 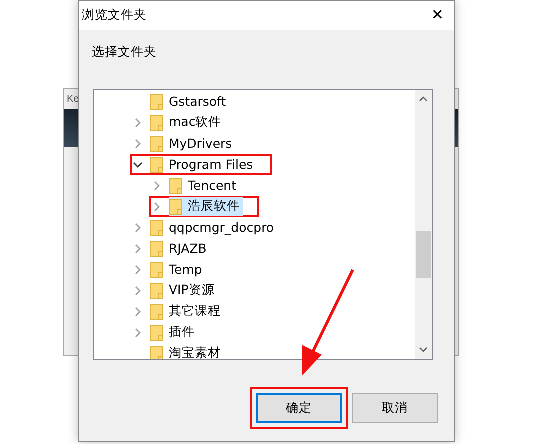 What do you see at coordinates (125, 52) in the screenshot?
I see `prompt-text: 选择文件夹` at bounding box center [125, 52].